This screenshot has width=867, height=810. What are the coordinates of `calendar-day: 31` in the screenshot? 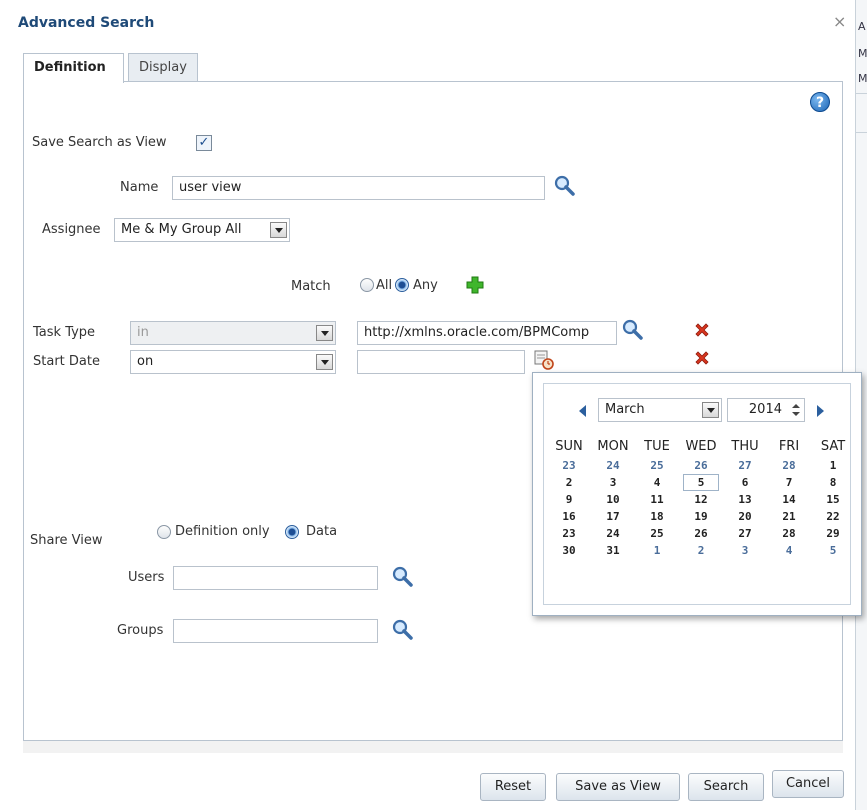 It's located at (613, 550).